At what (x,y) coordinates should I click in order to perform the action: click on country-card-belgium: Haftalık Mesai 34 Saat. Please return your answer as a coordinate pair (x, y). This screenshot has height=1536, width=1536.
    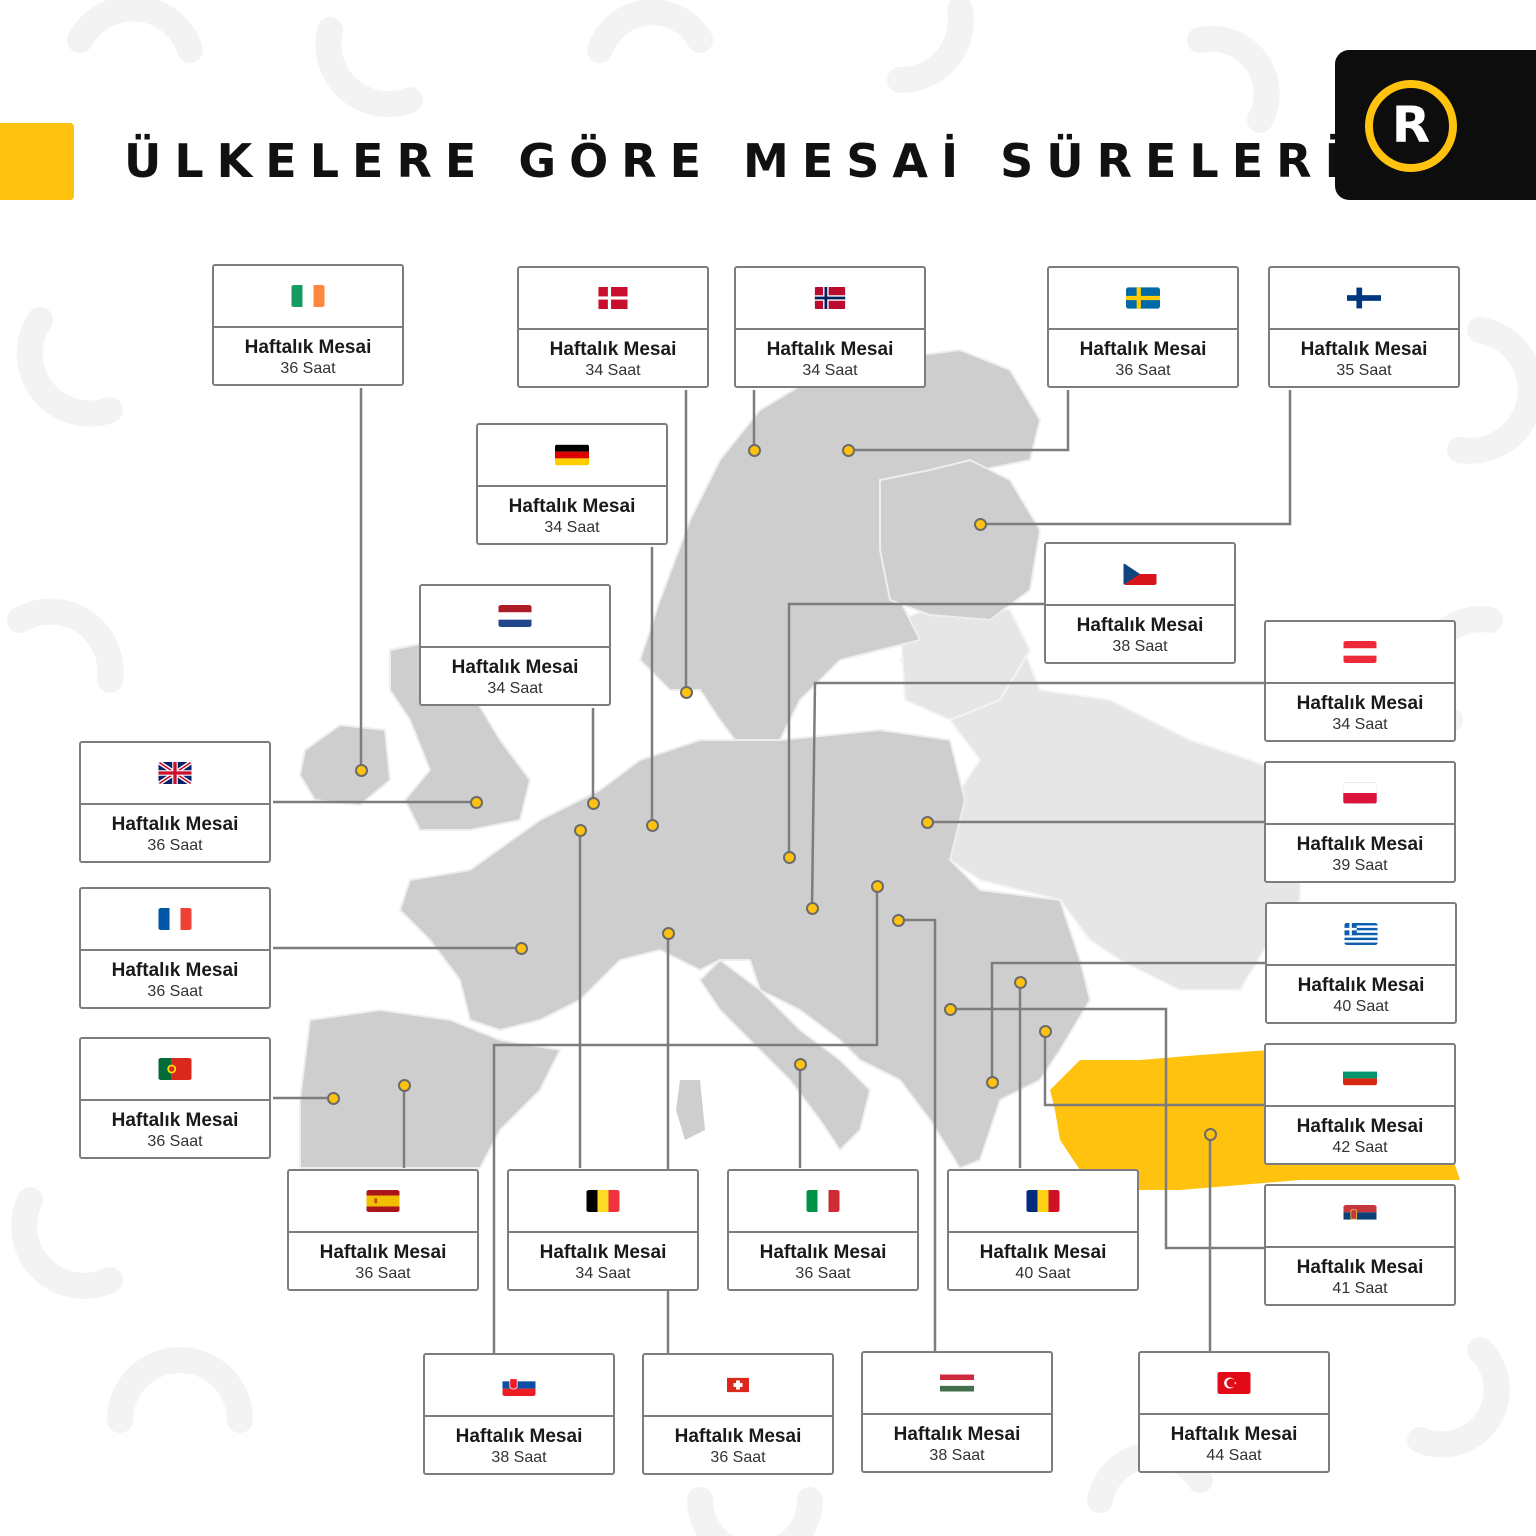
    Looking at the image, I should click on (603, 1230).